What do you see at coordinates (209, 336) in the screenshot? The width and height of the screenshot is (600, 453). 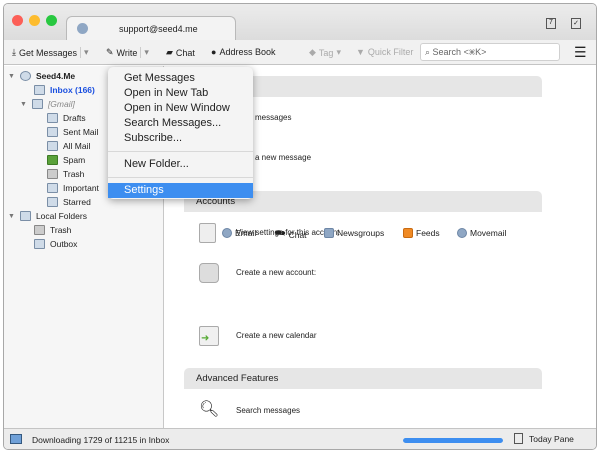 I see `new-calendar-icon: ➜` at bounding box center [209, 336].